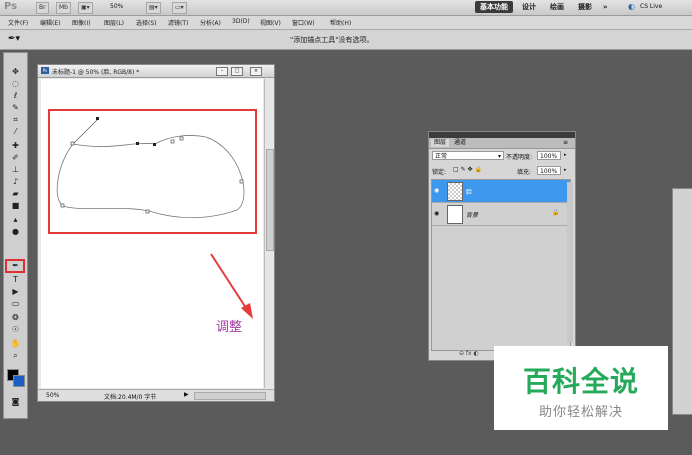 This screenshot has width=692, height=455. Describe the element at coordinates (15, 220) in the screenshot. I see `blur-tool-icon: ▴` at that location.